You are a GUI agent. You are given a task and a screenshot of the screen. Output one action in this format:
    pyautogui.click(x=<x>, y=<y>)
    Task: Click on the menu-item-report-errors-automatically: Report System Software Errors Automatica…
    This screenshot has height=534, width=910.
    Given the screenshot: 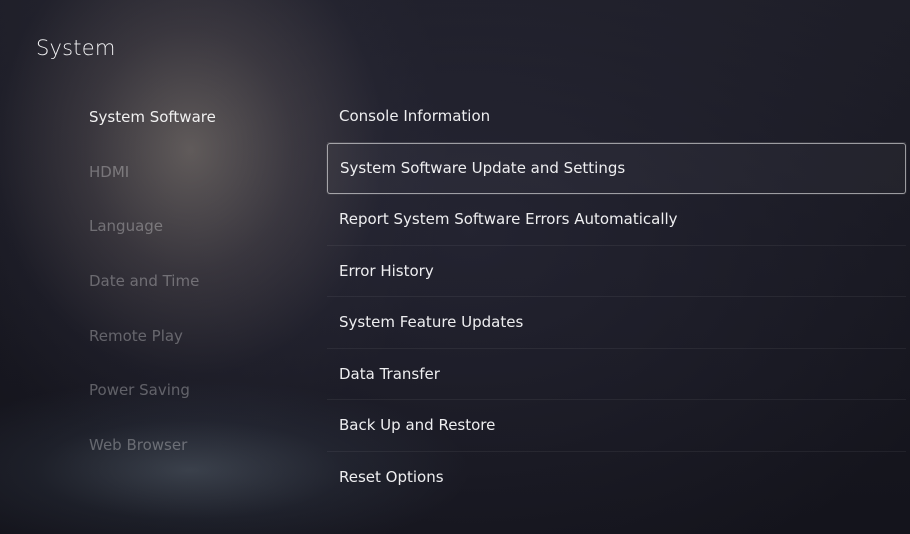 What is the action you would take?
    pyautogui.click(x=616, y=220)
    